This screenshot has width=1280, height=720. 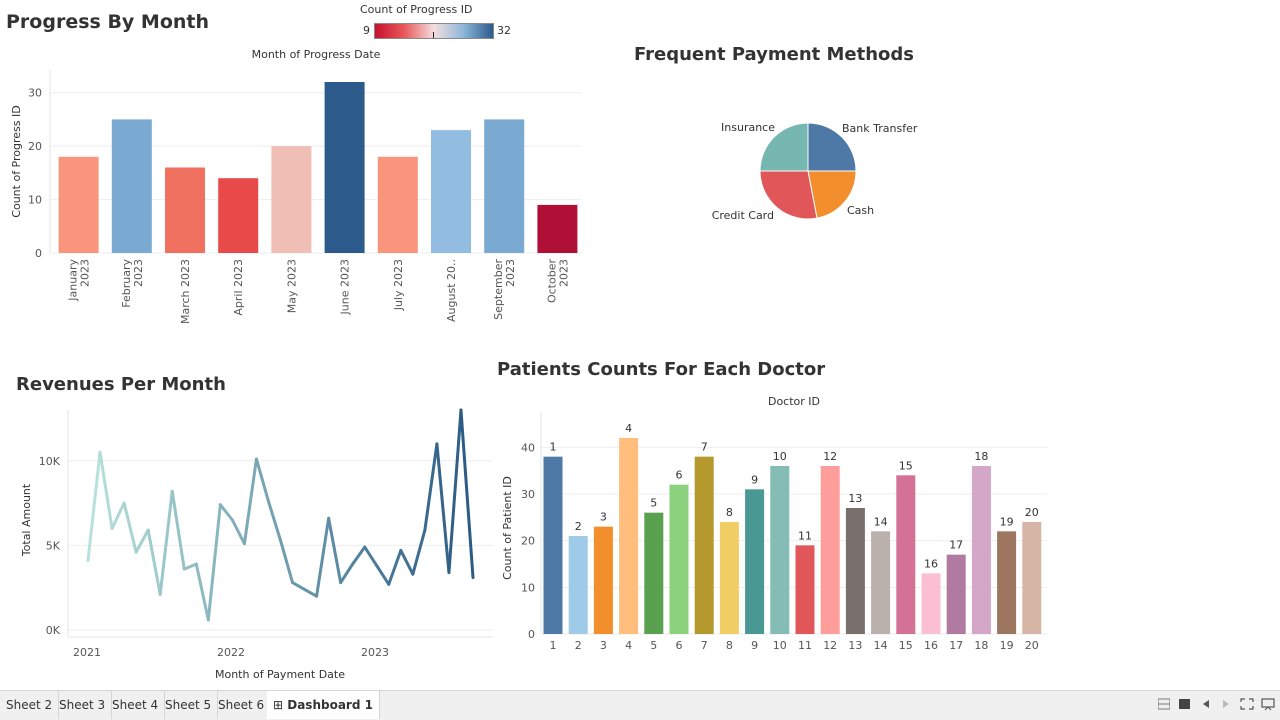 I want to click on progress-y-tick: 20, so click(x=35, y=146).